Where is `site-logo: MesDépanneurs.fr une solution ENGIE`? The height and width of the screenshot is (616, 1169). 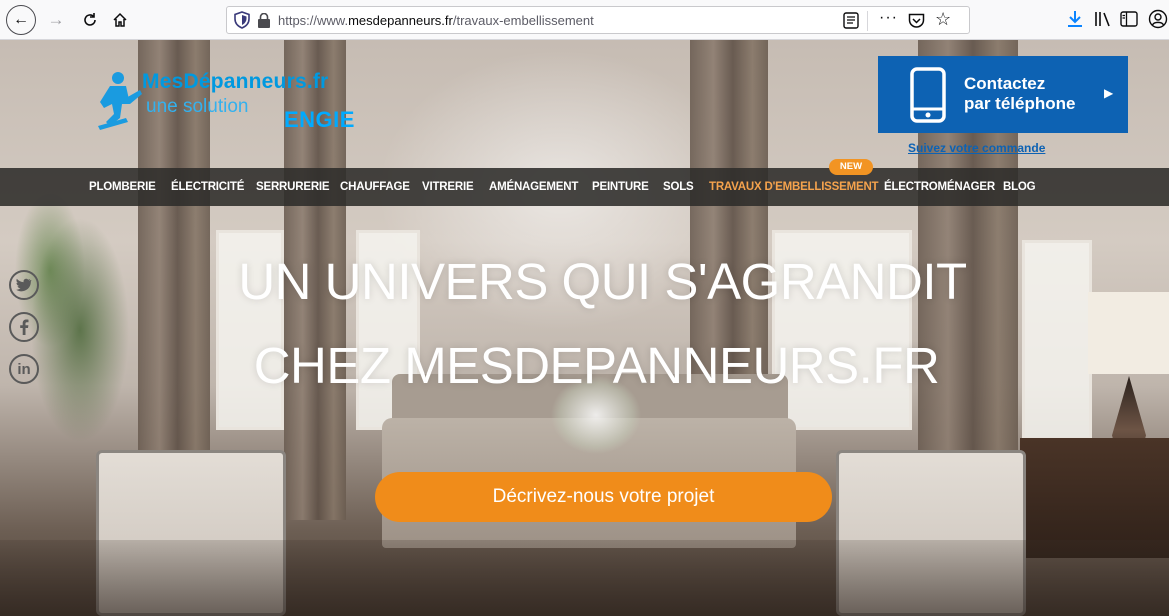 site-logo: MesDépanneurs.fr une solution ENGIE is located at coordinates (232, 103).